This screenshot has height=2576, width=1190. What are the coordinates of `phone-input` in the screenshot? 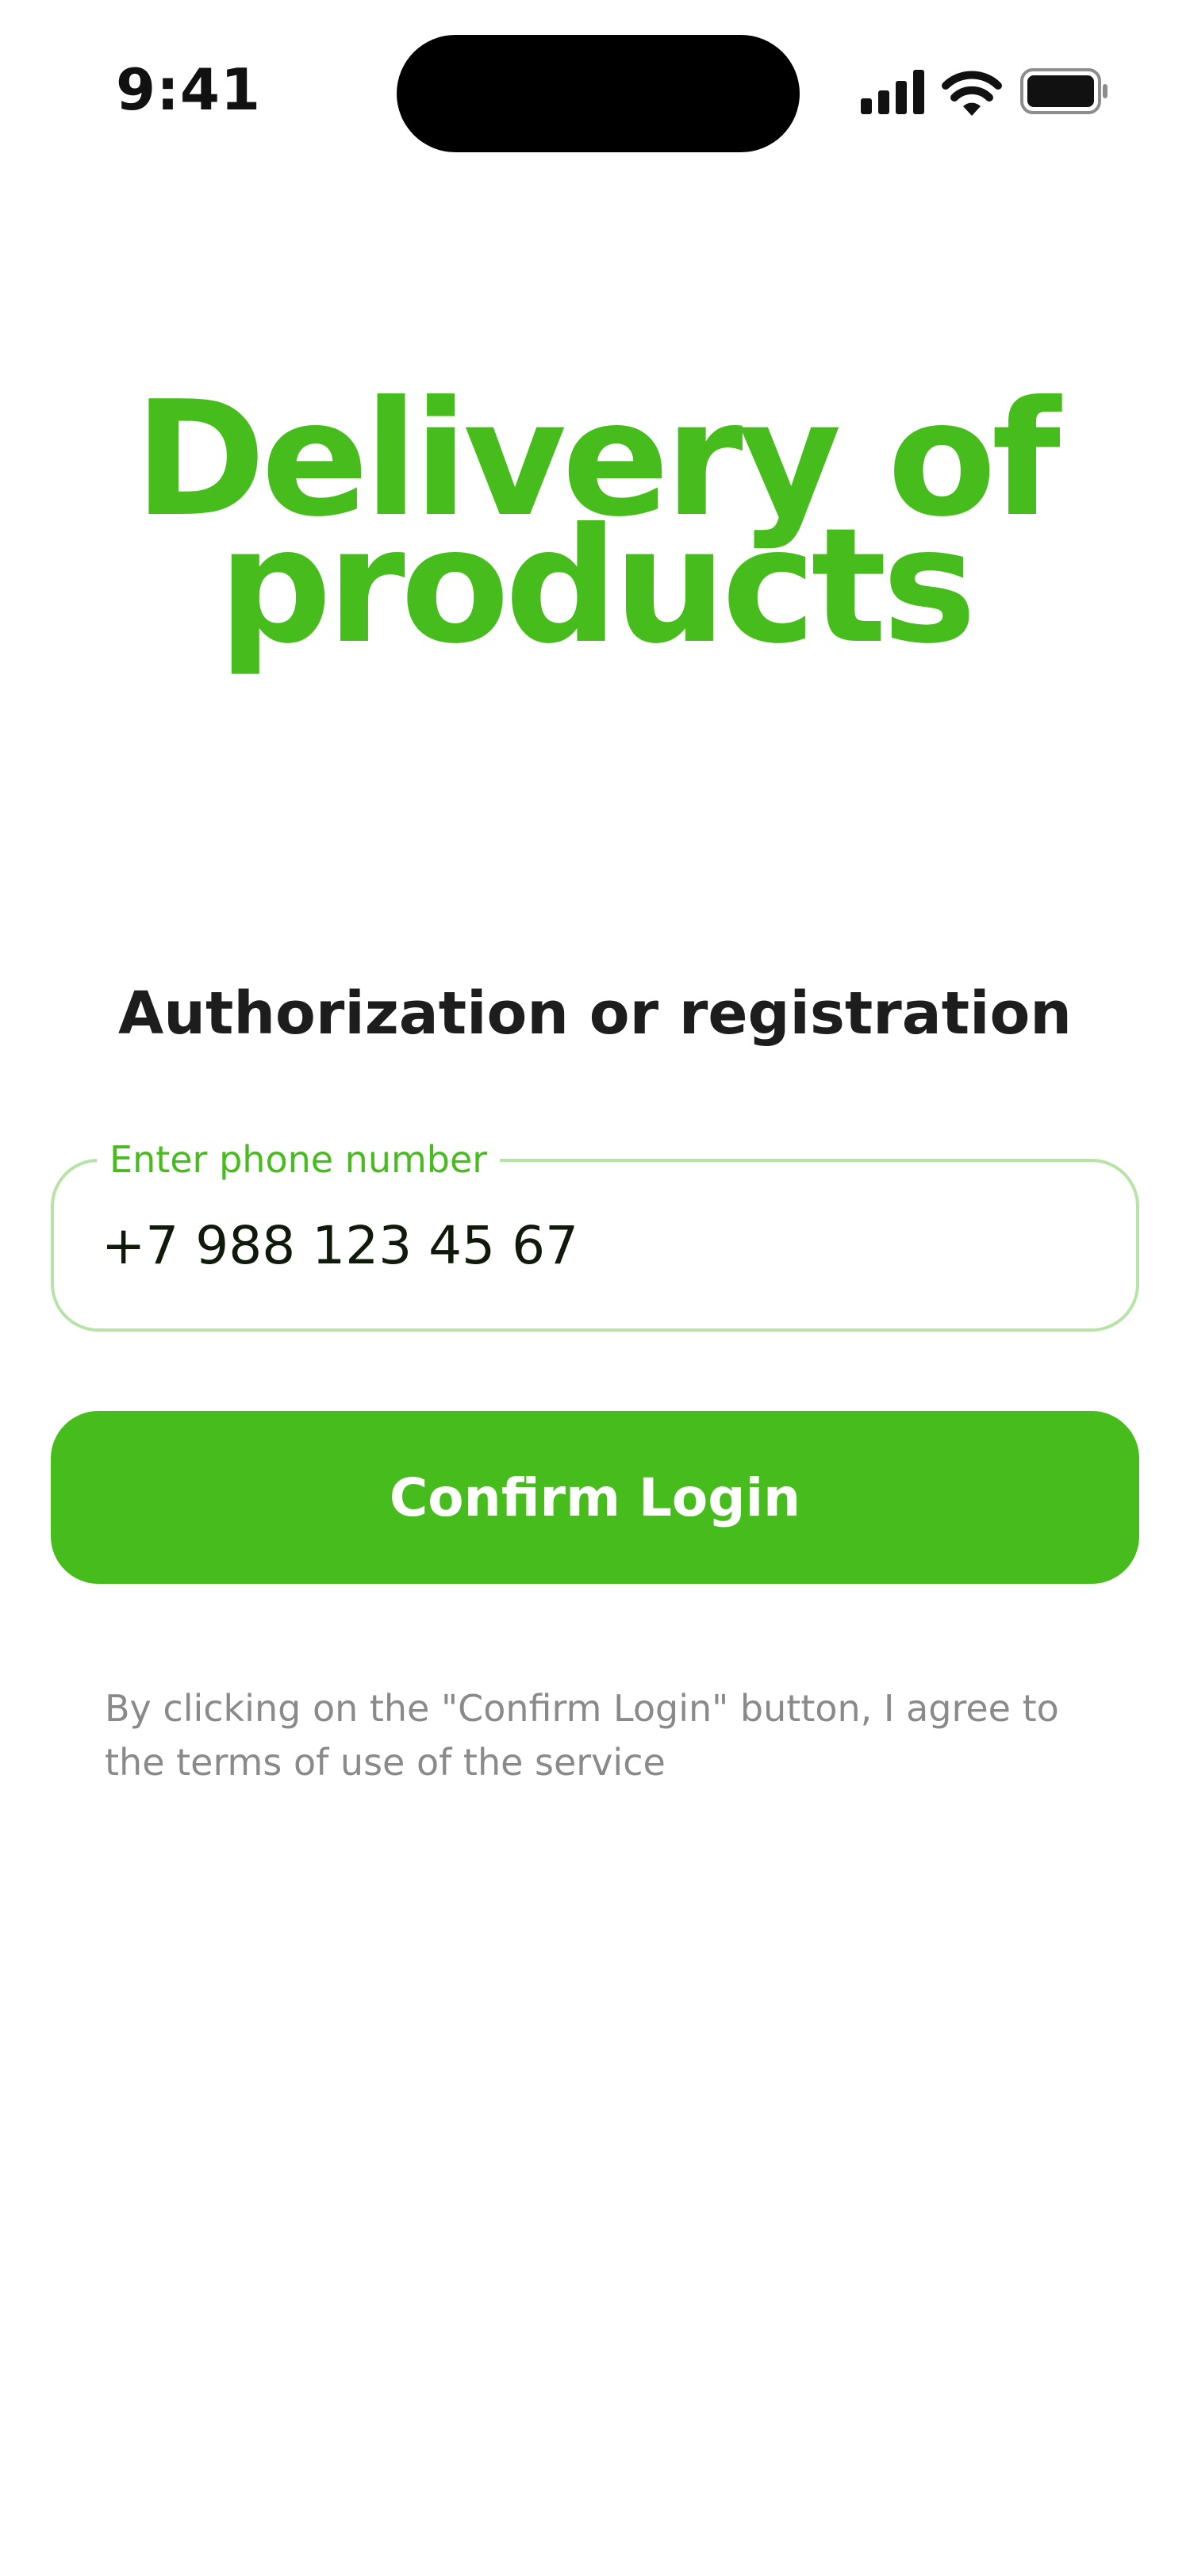 It's located at (578, 1246).